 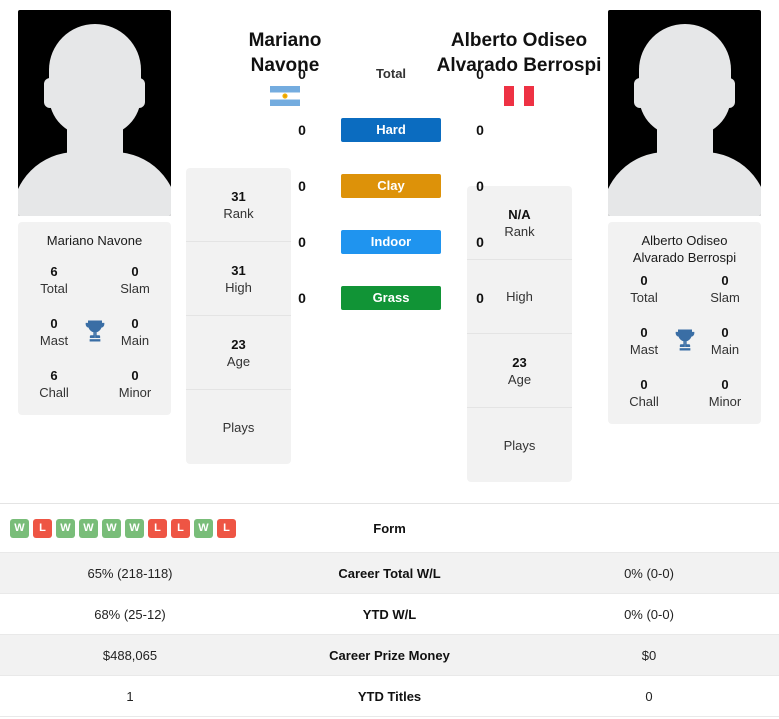 What do you see at coordinates (130, 573) in the screenshot?
I see `left-player-stat-value: 65% (218-118)` at bounding box center [130, 573].